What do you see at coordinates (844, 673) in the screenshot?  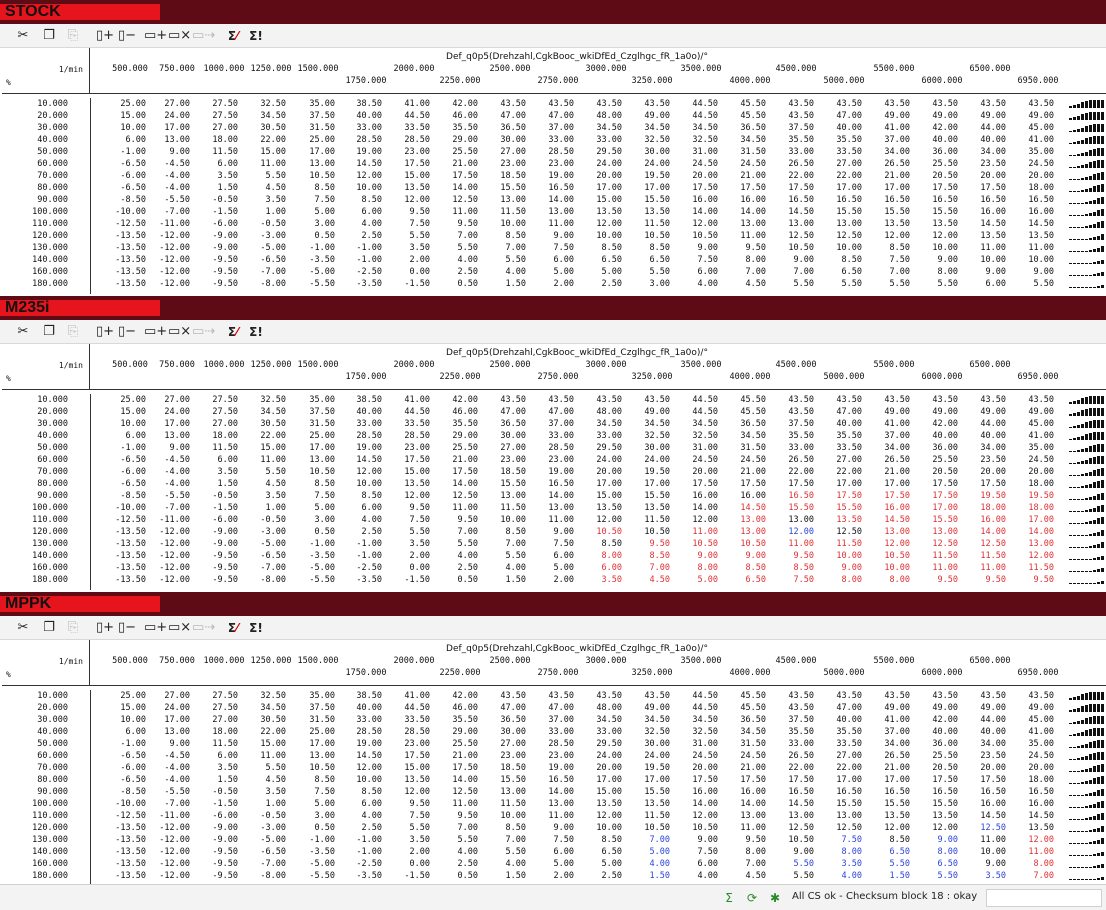 I see `column-header-value: 5000.000` at bounding box center [844, 673].